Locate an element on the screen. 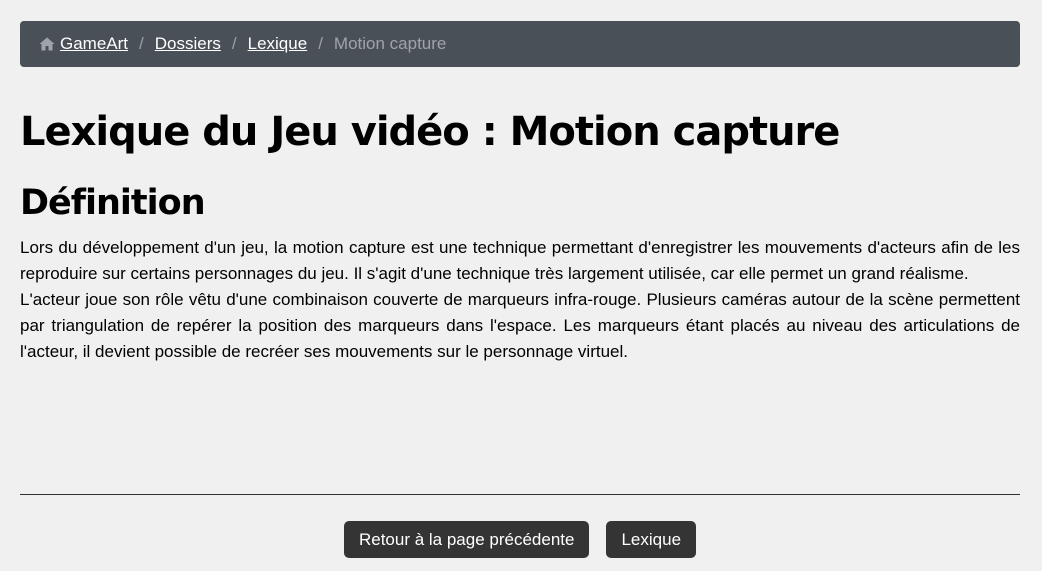 The width and height of the screenshot is (1042, 571). breadcrumb-link-gameart: GameArt is located at coordinates (94, 44).